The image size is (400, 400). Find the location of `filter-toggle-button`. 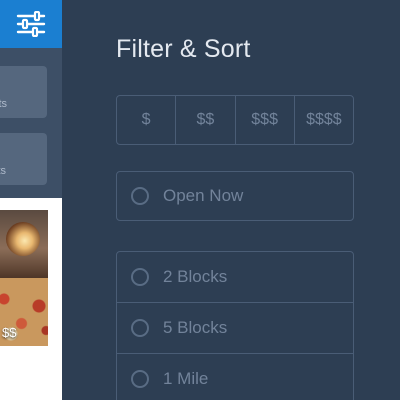

filter-toggle-button is located at coordinates (31, 24).